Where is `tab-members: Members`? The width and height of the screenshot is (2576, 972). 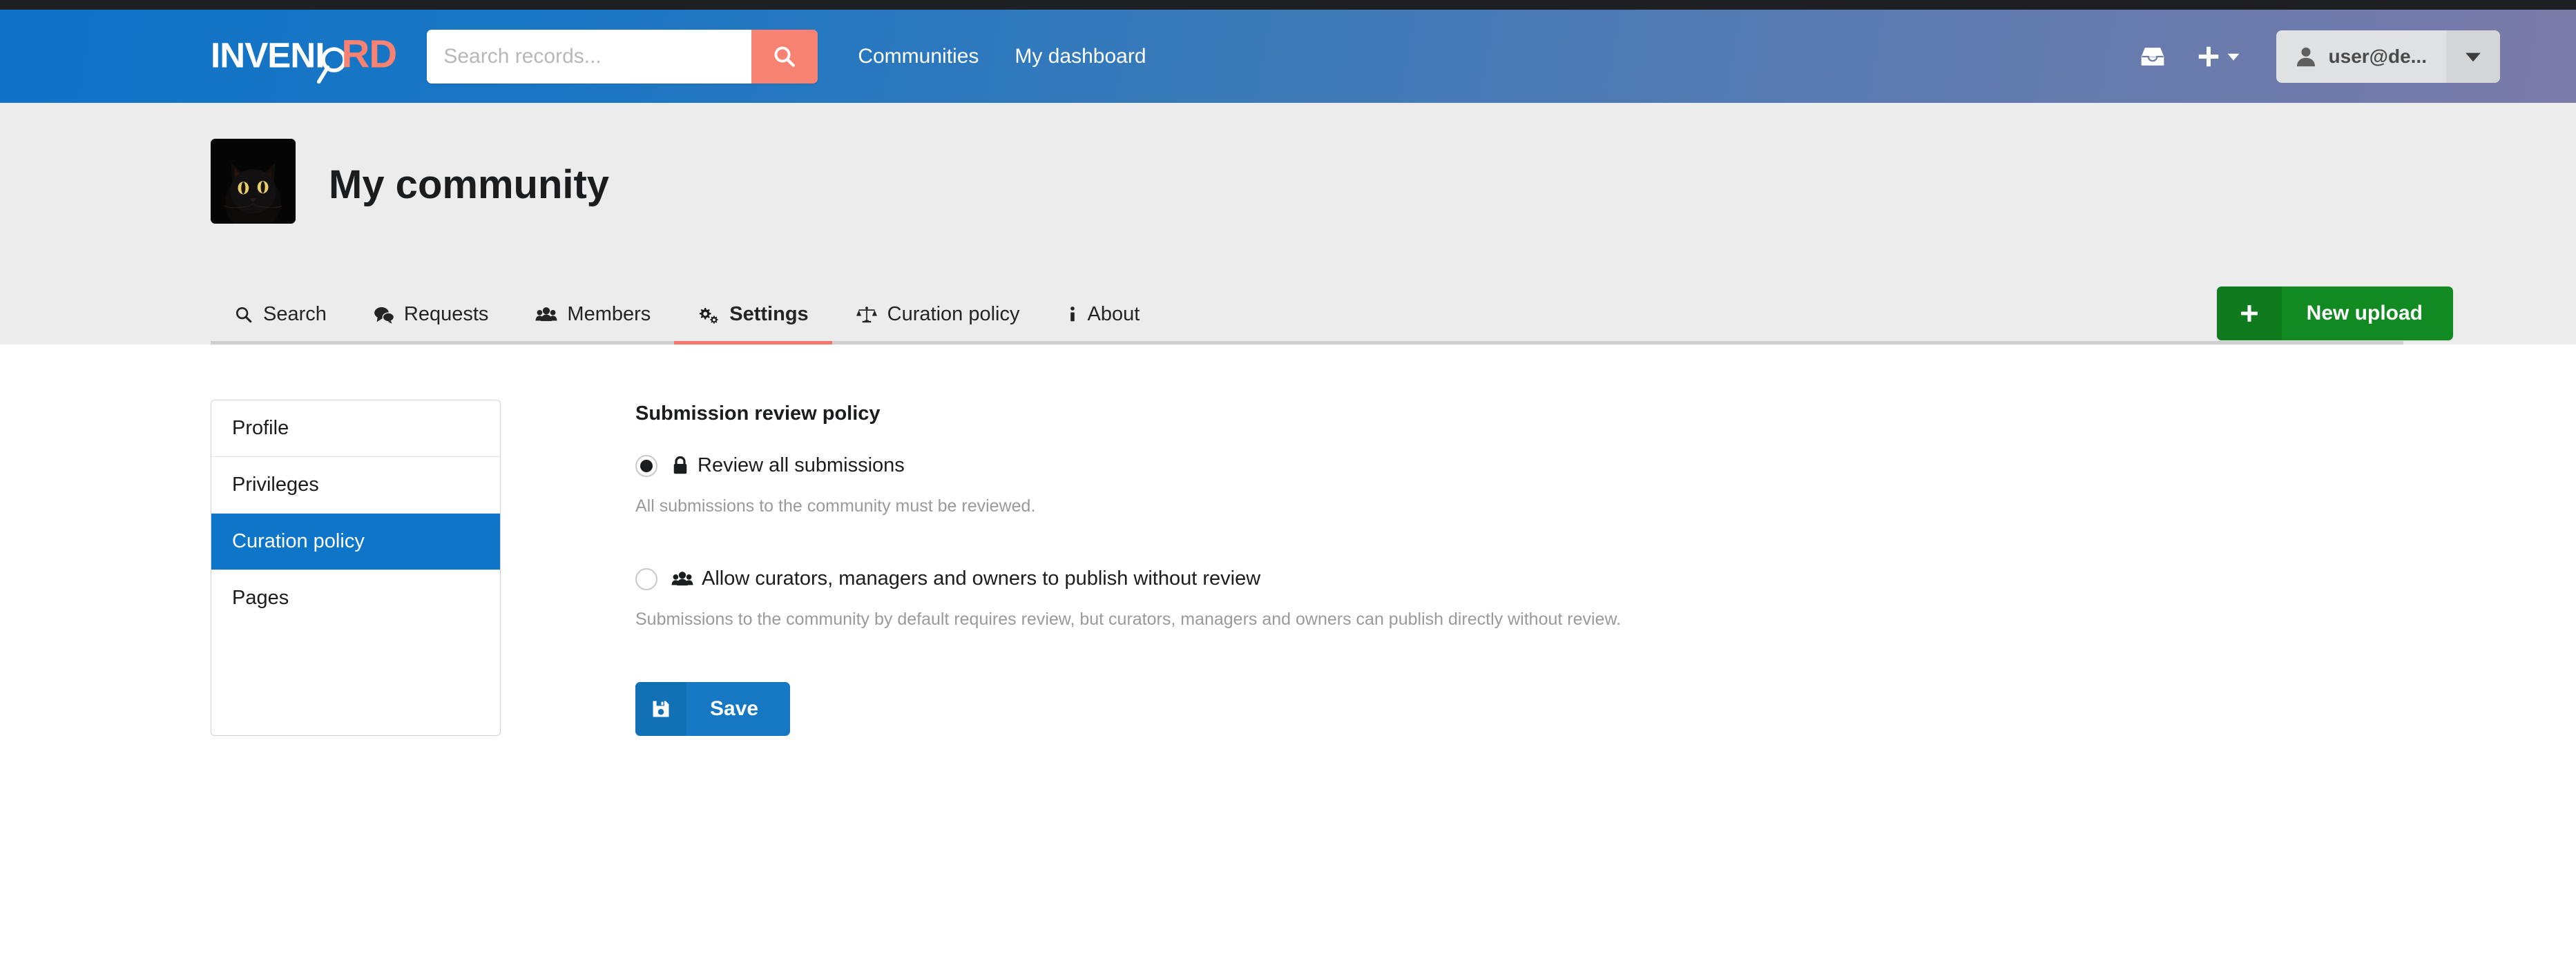 tab-members: Members is located at coordinates (593, 316).